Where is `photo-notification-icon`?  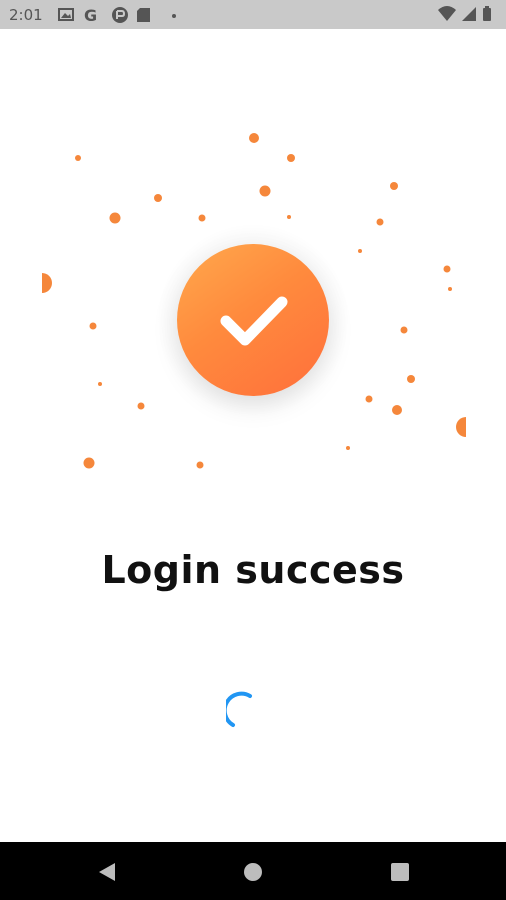 photo-notification-icon is located at coordinates (66, 14).